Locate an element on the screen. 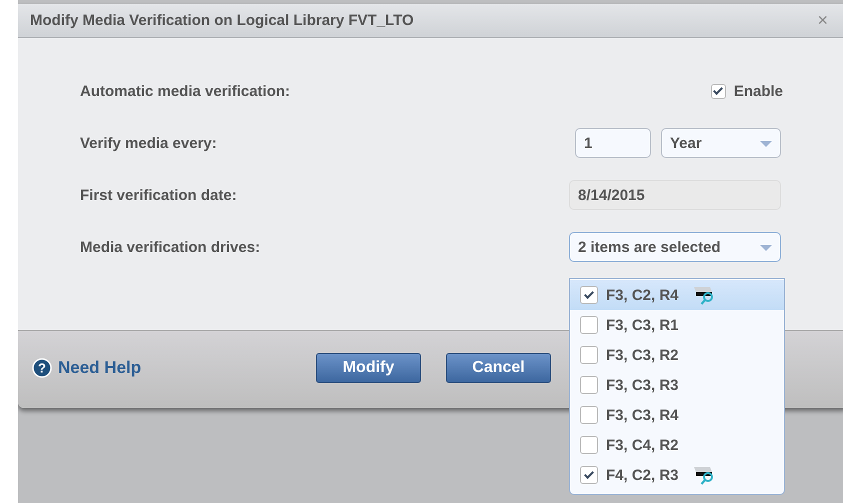 The height and width of the screenshot is (503, 843). drive-option: F3, C3, R2 is located at coordinates (677, 355).